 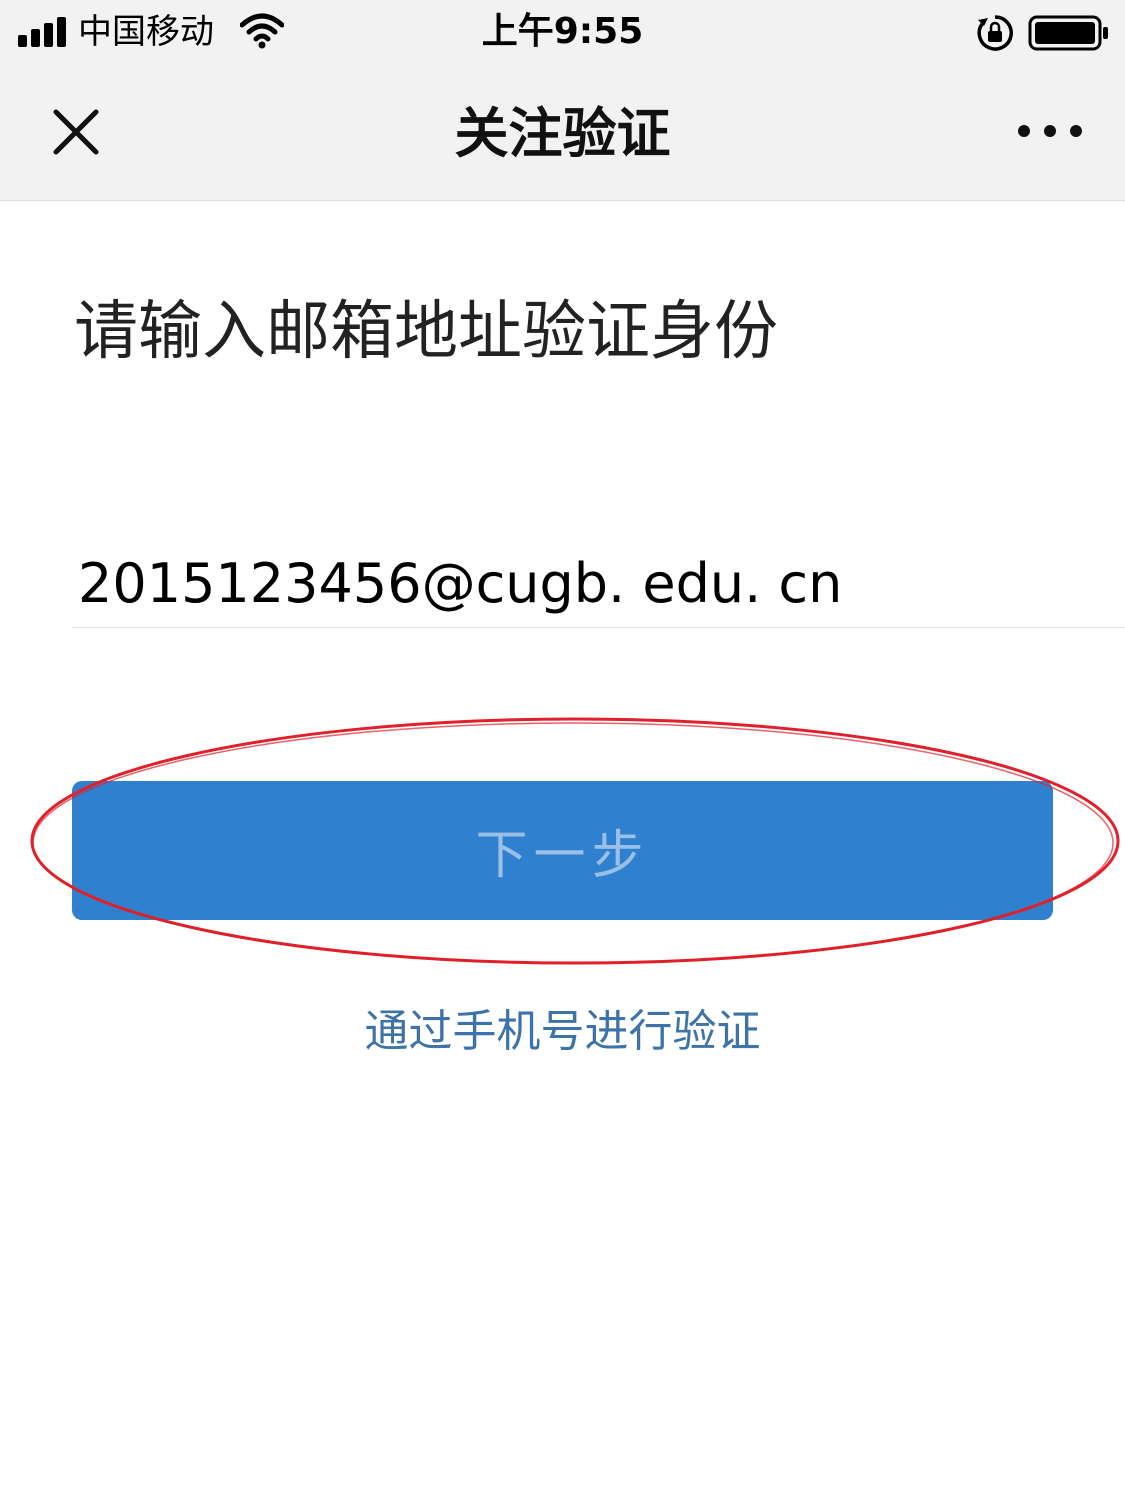 I want to click on rotation-lock-icon, so click(x=995, y=33).